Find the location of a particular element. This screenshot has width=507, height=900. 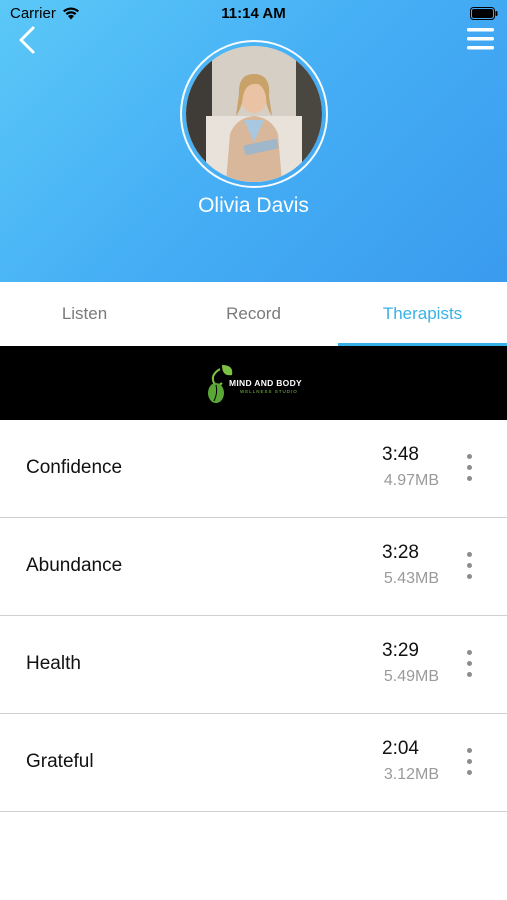

recording-size: 3.12MB is located at coordinates (411, 774).